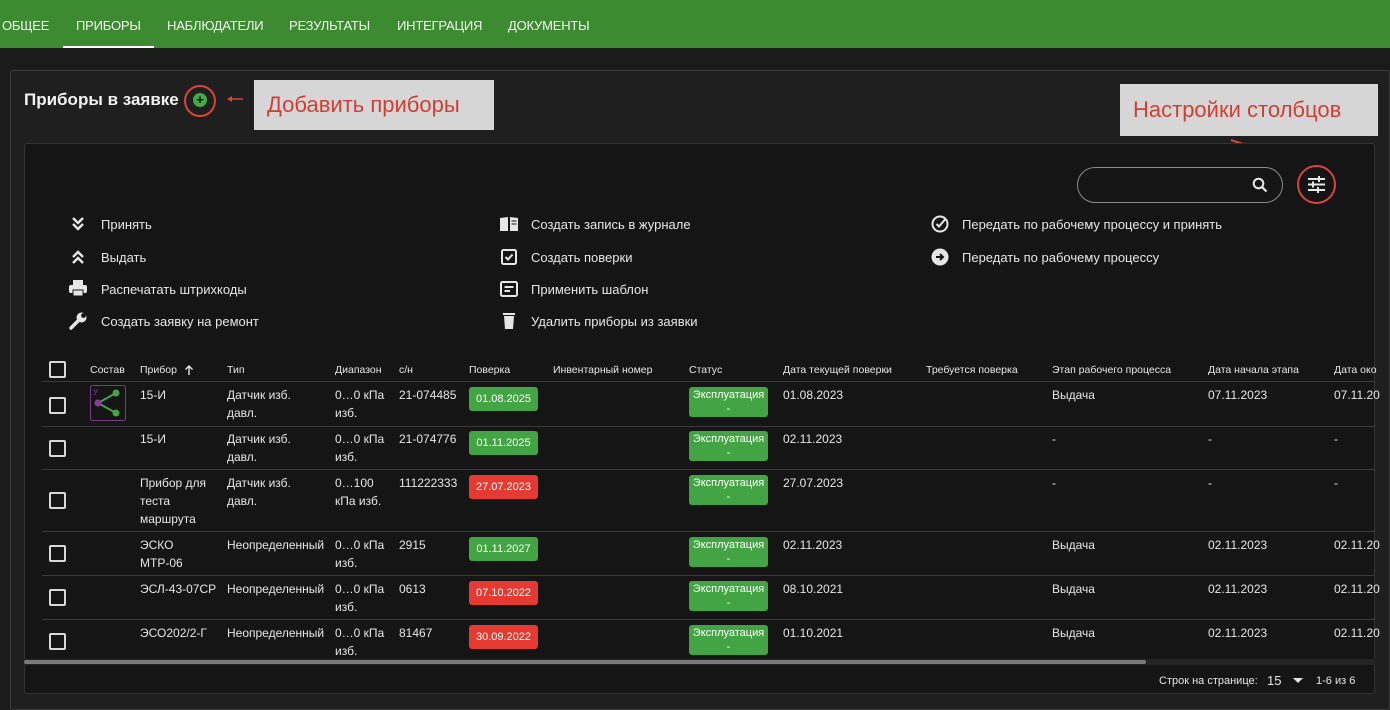 Image resolution: width=1390 pixels, height=710 pixels. What do you see at coordinates (374, 105) in the screenshot?
I see `callout-add-devices: Добавить приборы` at bounding box center [374, 105].